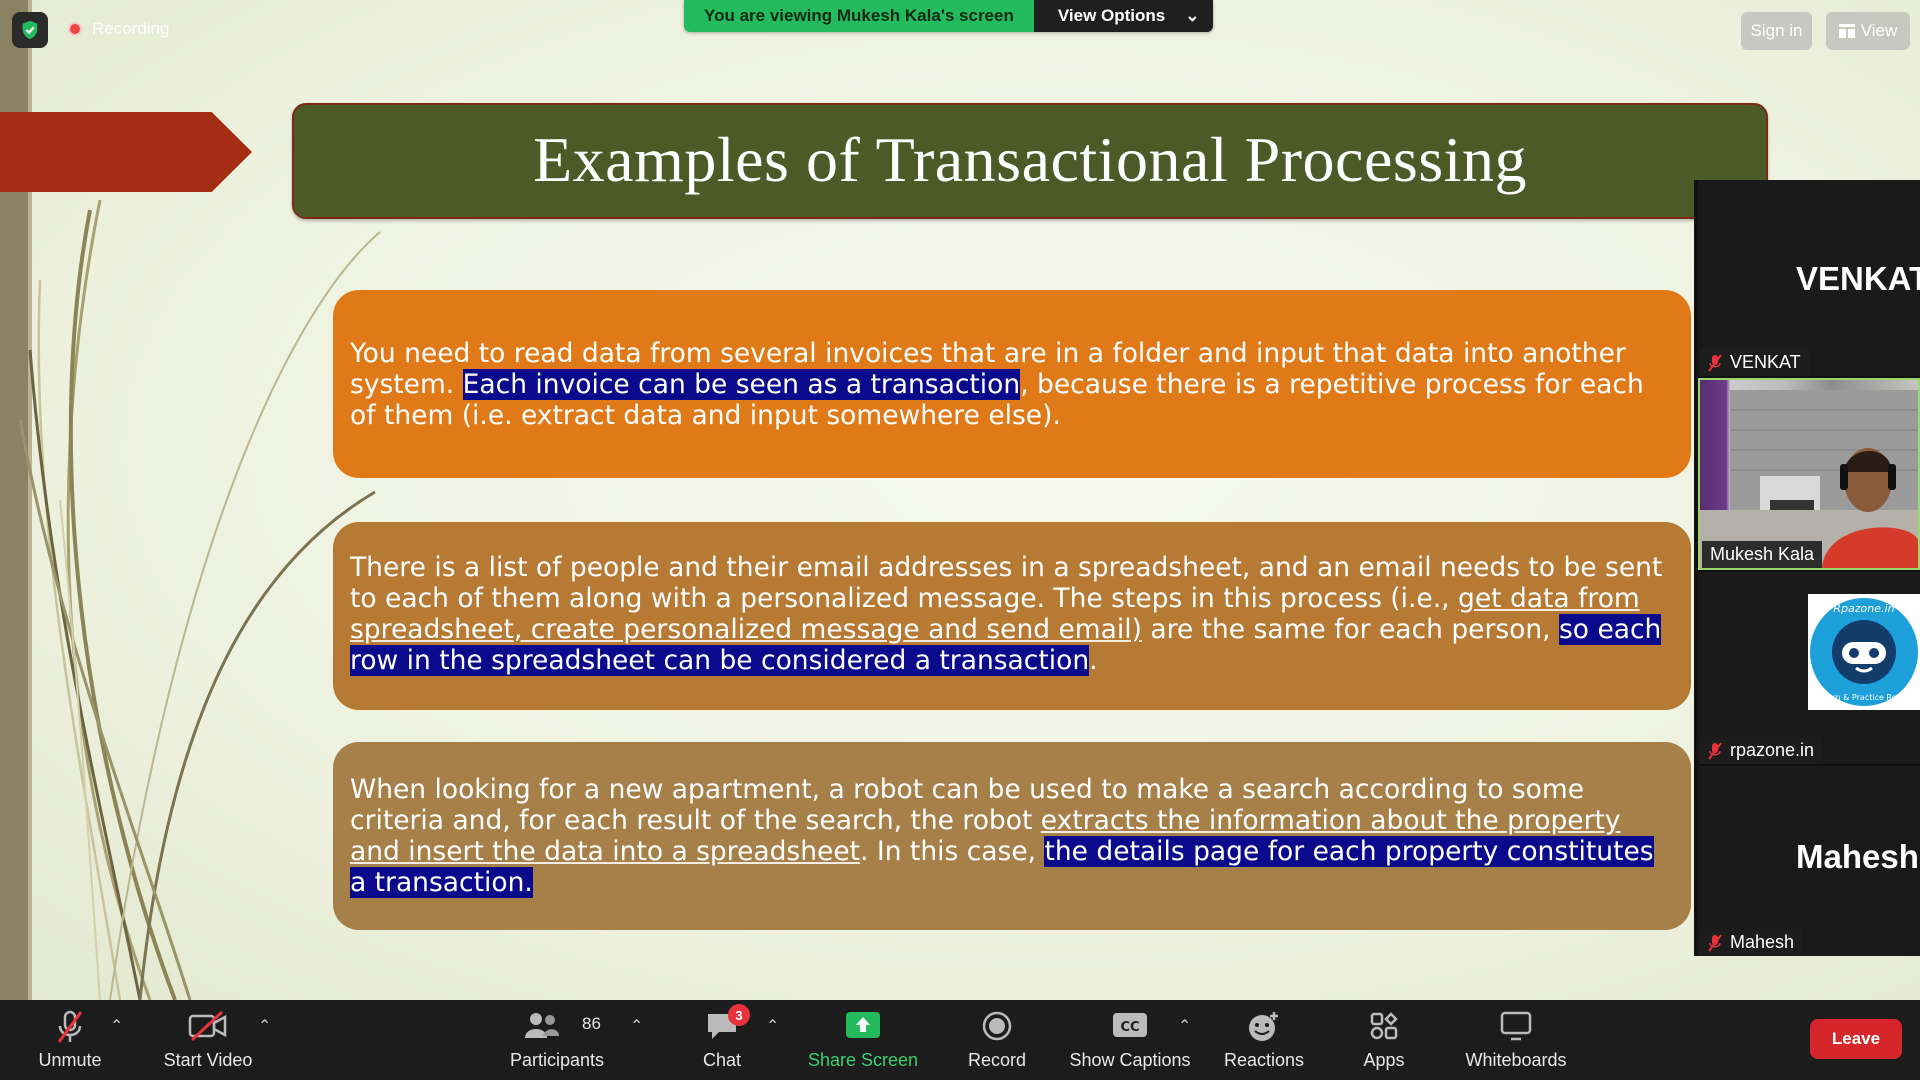 This screenshot has width=1920, height=1080. I want to click on security-shield-icon, so click(30, 30).